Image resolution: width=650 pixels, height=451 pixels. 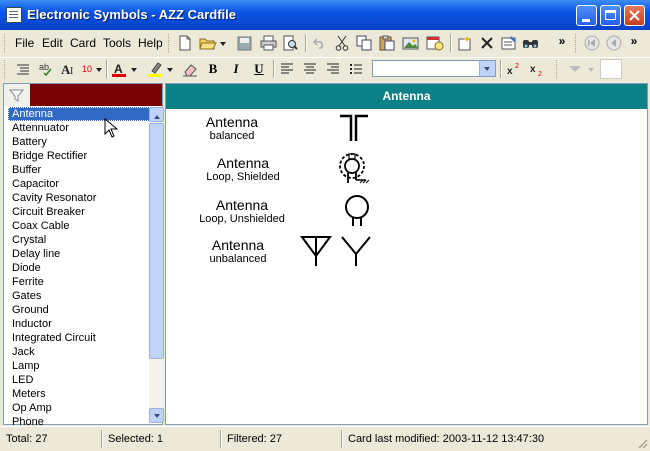 What do you see at coordinates (156, 415) in the screenshot?
I see `scroll-down-button` at bounding box center [156, 415].